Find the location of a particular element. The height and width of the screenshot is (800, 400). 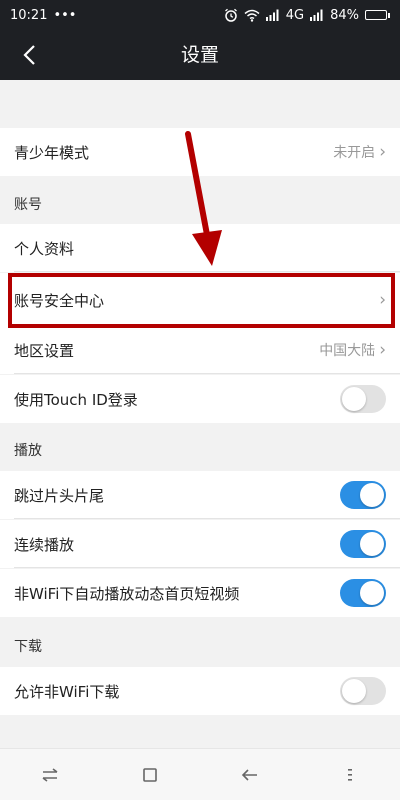

region-row: 地区设置 中国大陆 › is located at coordinates (200, 350).